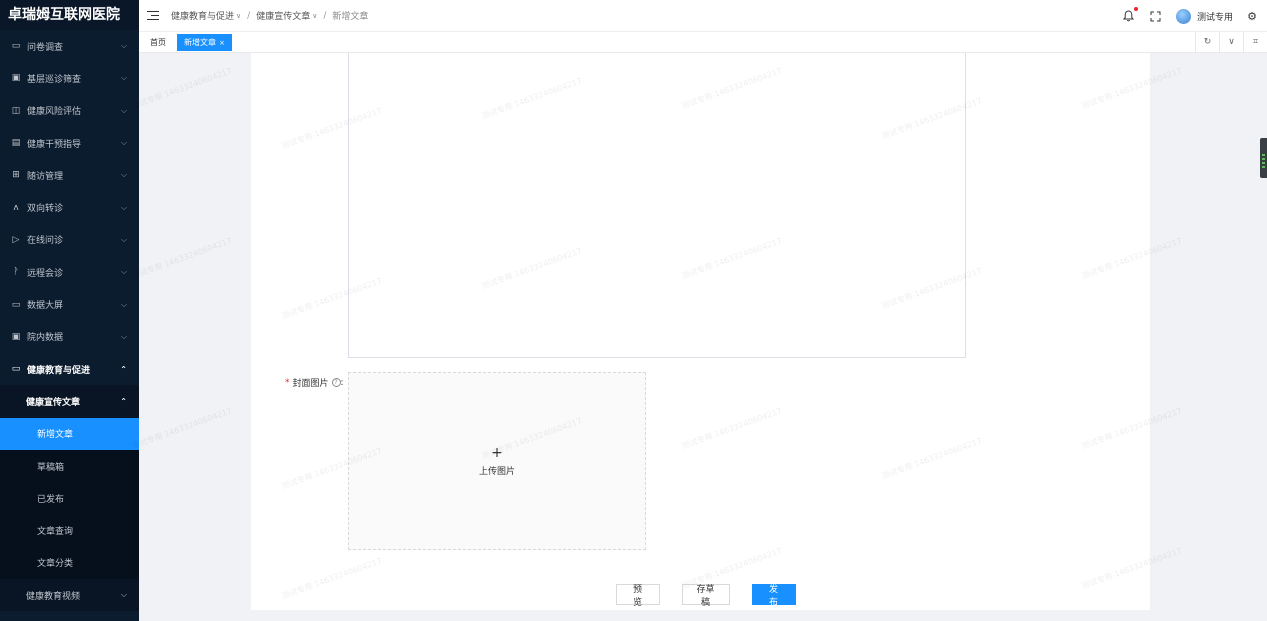 This screenshot has width=1267, height=621. I want to click on sidebar-item-label: 院内数据, so click(45, 338).